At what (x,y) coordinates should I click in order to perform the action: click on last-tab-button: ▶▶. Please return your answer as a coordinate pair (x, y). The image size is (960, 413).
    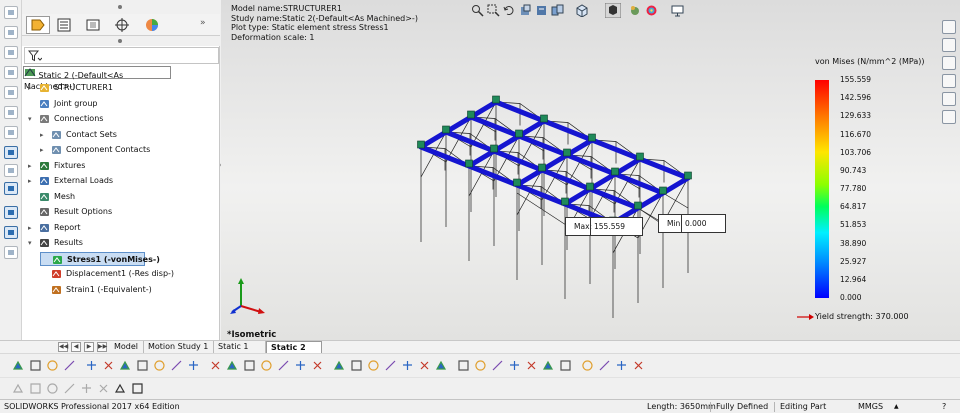
    Looking at the image, I should click on (102, 347).